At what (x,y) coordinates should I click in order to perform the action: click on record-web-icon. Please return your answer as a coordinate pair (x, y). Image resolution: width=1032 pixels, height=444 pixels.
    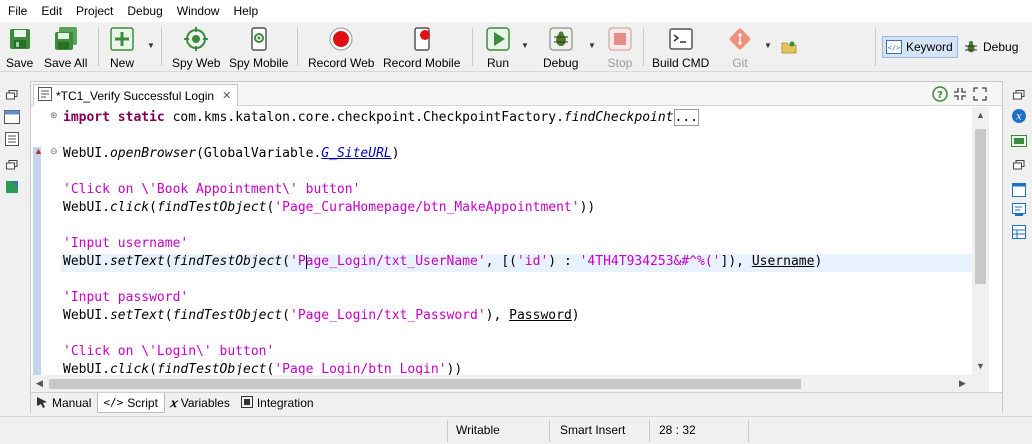
    Looking at the image, I should click on (341, 39).